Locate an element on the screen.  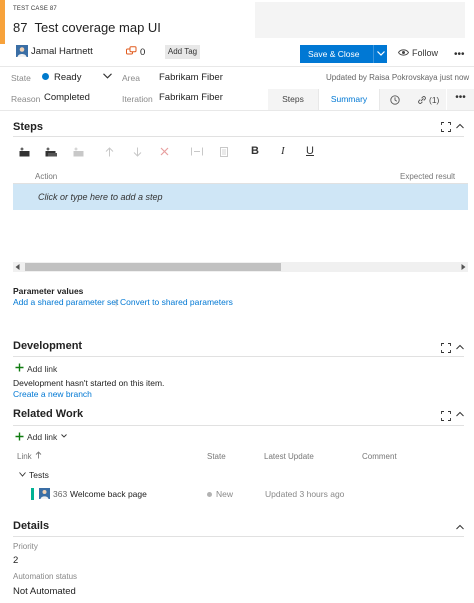
priority-field: 2 is located at coordinates (15, 560).